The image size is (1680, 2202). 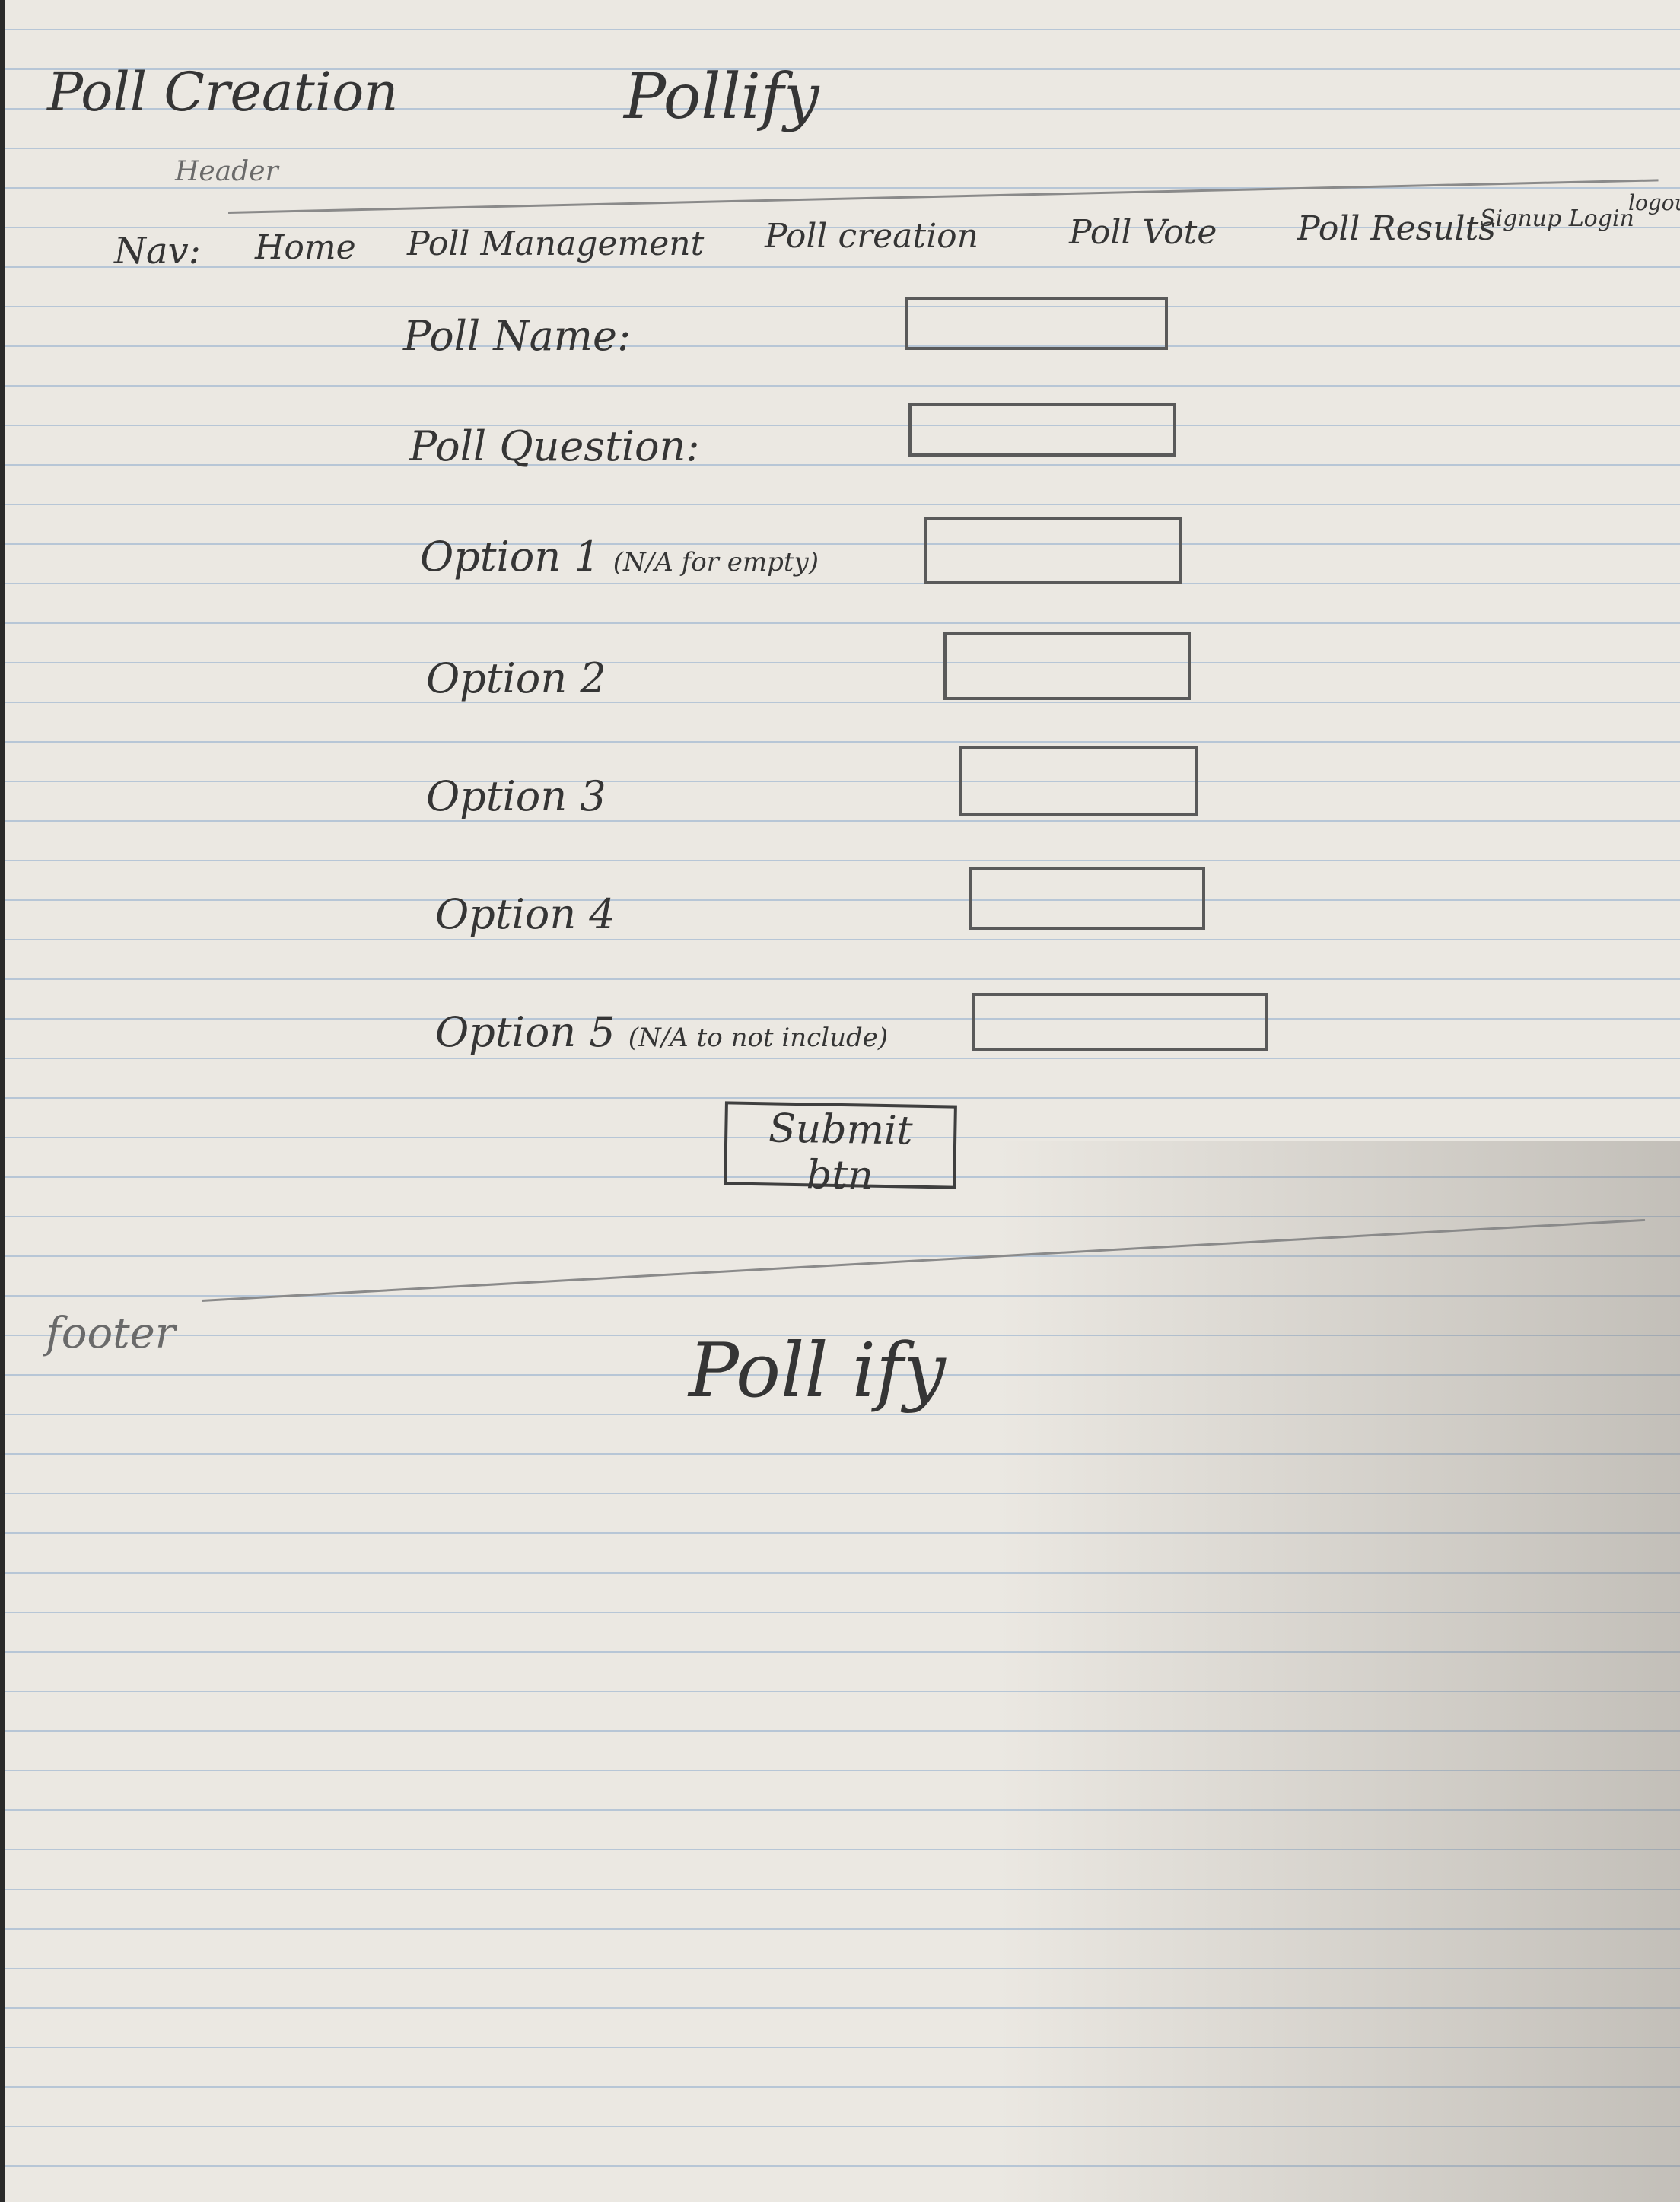 I want to click on option-4-input, so click(x=1087, y=898).